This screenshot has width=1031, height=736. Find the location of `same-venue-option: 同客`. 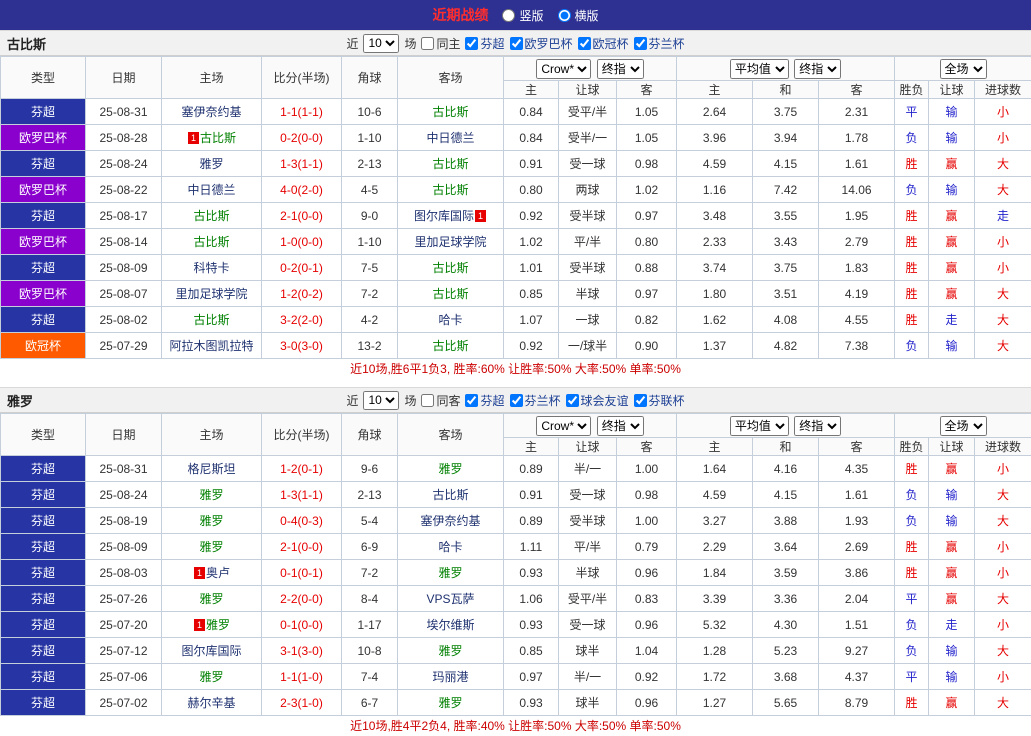

same-venue-option: 同客 is located at coordinates (440, 400).